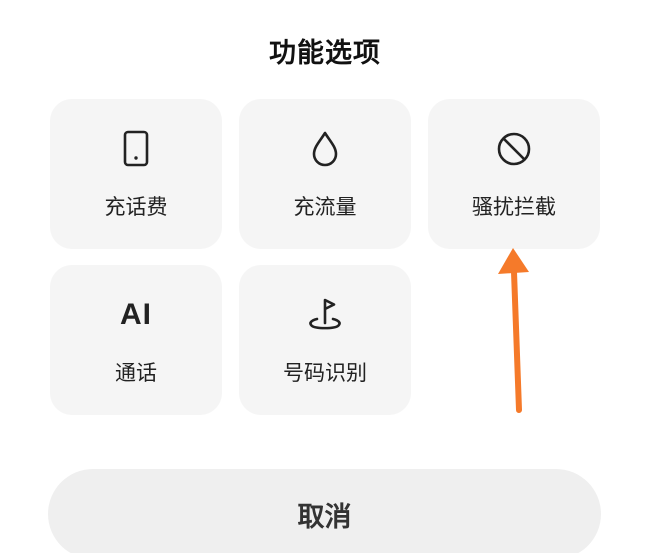 The height and width of the screenshot is (553, 650). Describe the element at coordinates (136, 373) in the screenshot. I see `option-label: 通话` at that location.